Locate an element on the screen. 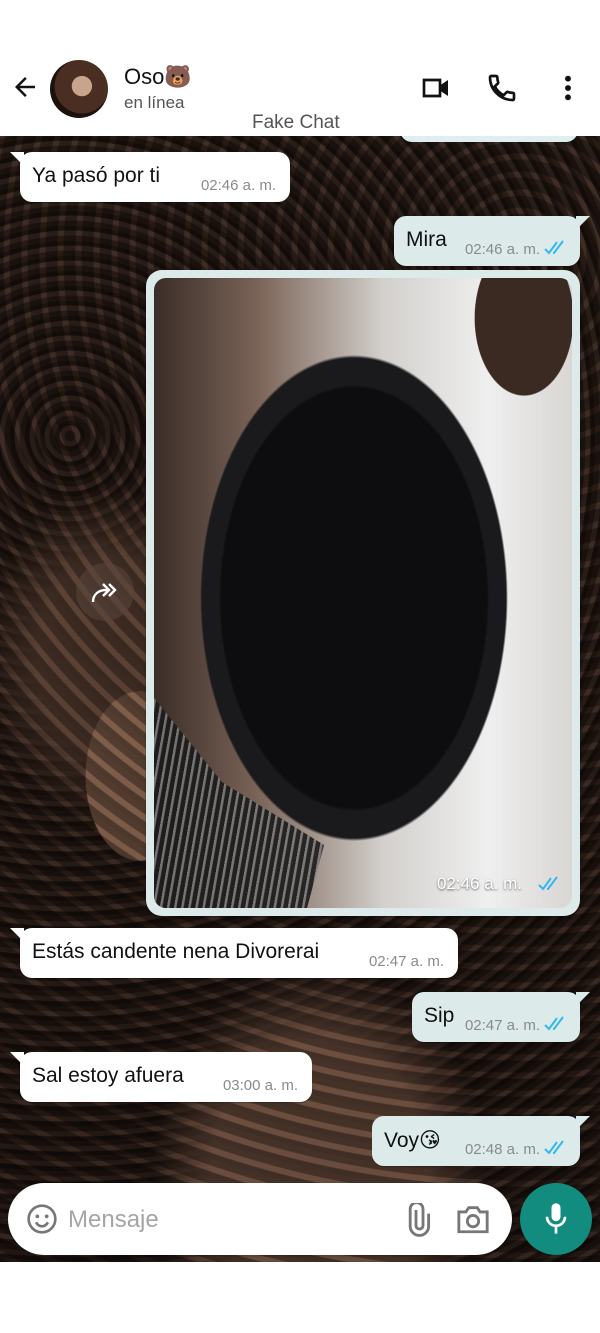 This screenshot has height=1333, width=600. microphone-icon is located at coordinates (556, 1218).